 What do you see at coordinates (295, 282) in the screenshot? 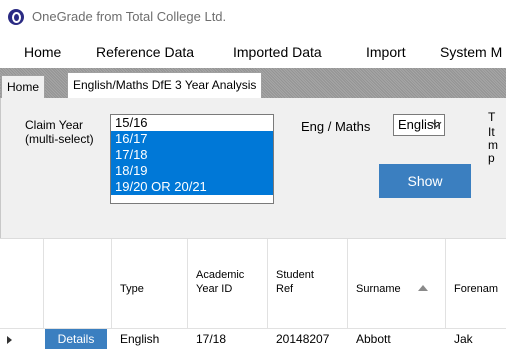
I see `column-header-label: Student Ref` at bounding box center [295, 282].